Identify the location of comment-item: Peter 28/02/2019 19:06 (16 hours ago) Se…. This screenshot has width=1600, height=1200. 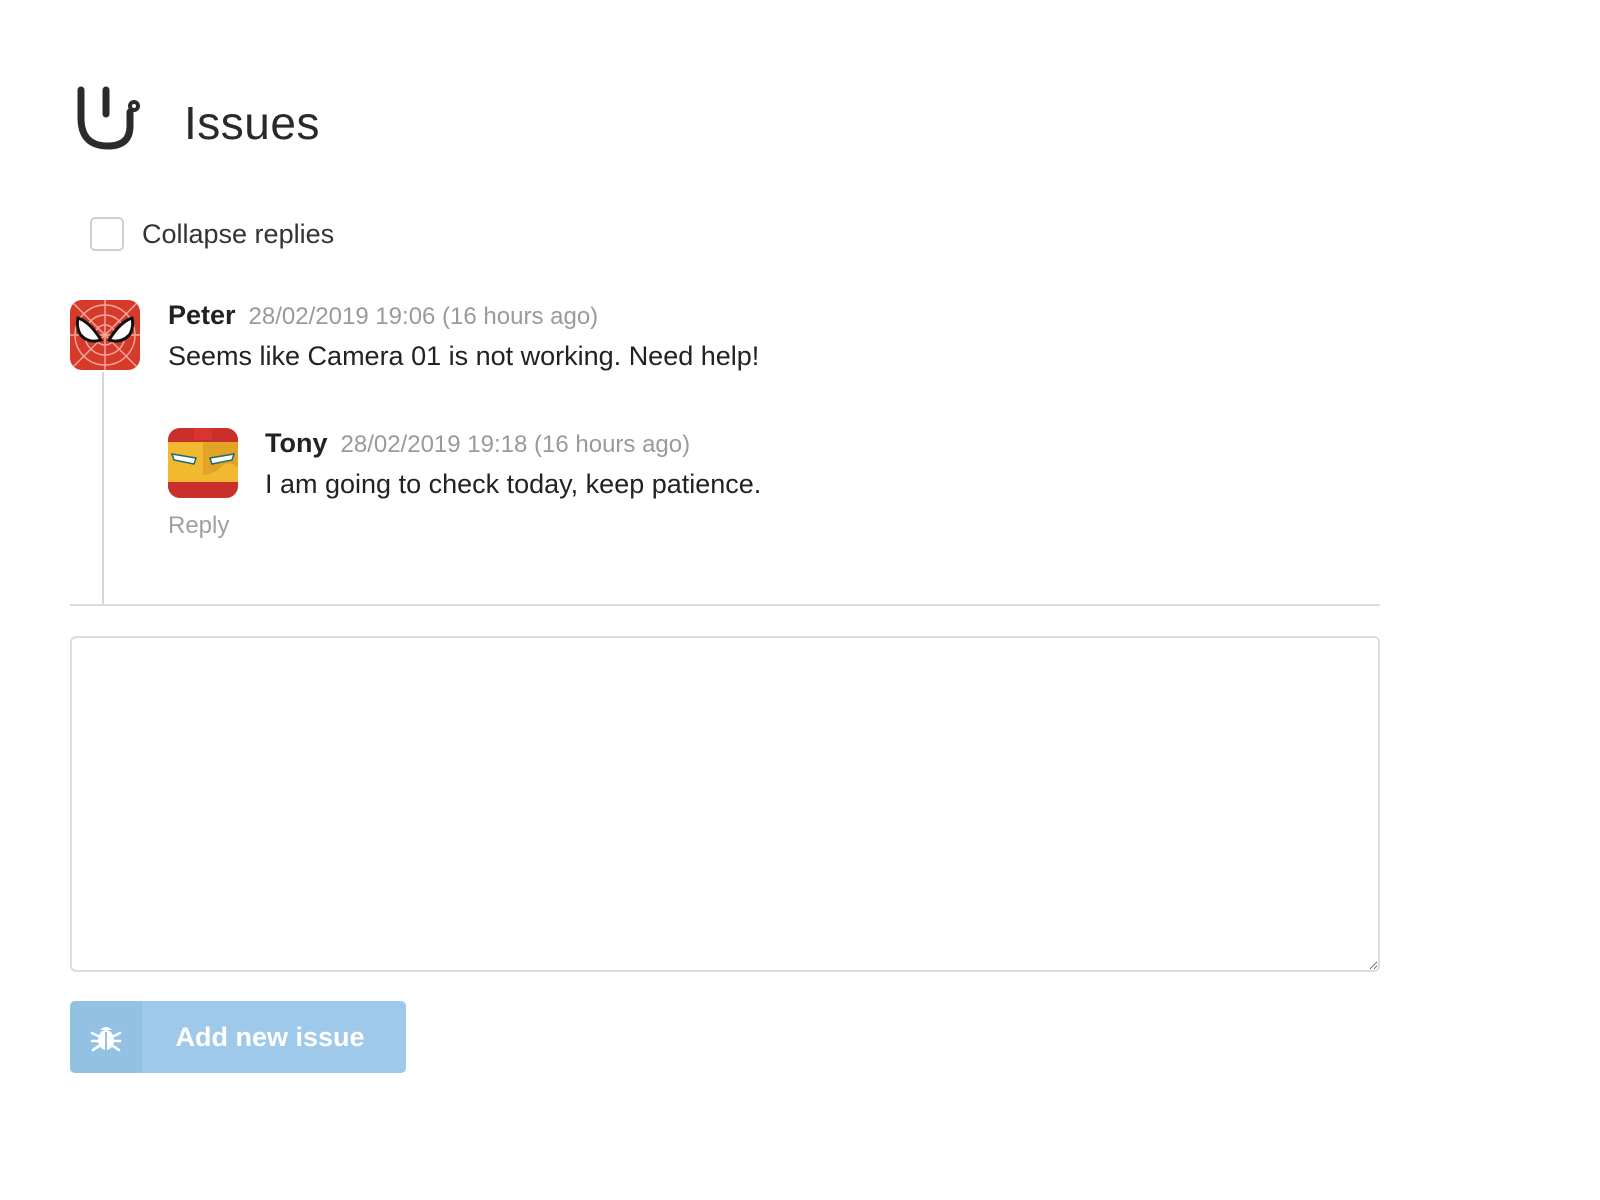
(725, 336).